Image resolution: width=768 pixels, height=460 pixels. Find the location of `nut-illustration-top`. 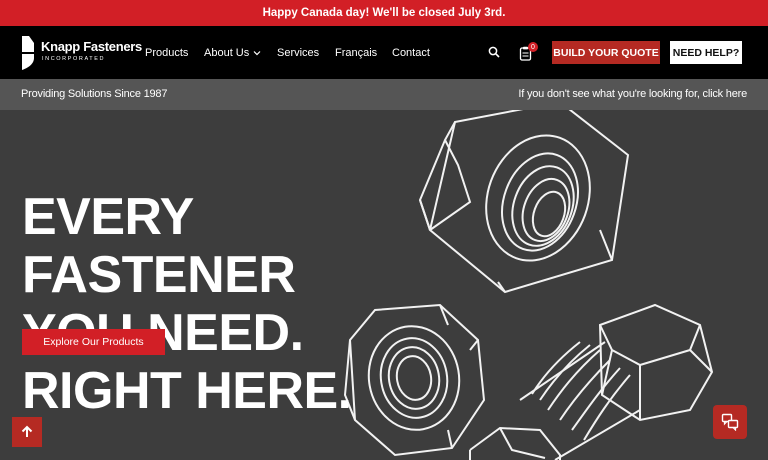

nut-illustration-top is located at coordinates (524, 202).